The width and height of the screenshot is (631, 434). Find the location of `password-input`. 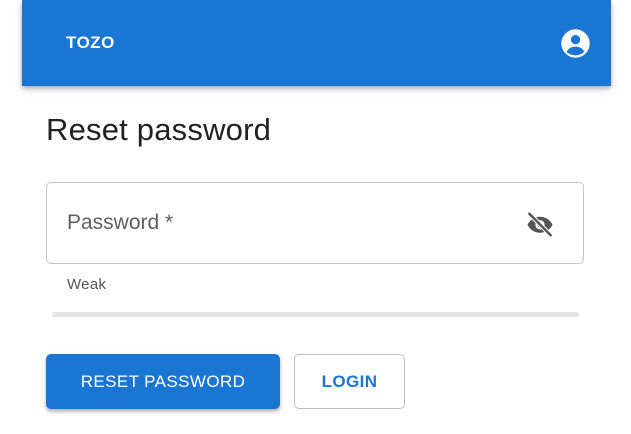

password-input is located at coordinates (277, 224).